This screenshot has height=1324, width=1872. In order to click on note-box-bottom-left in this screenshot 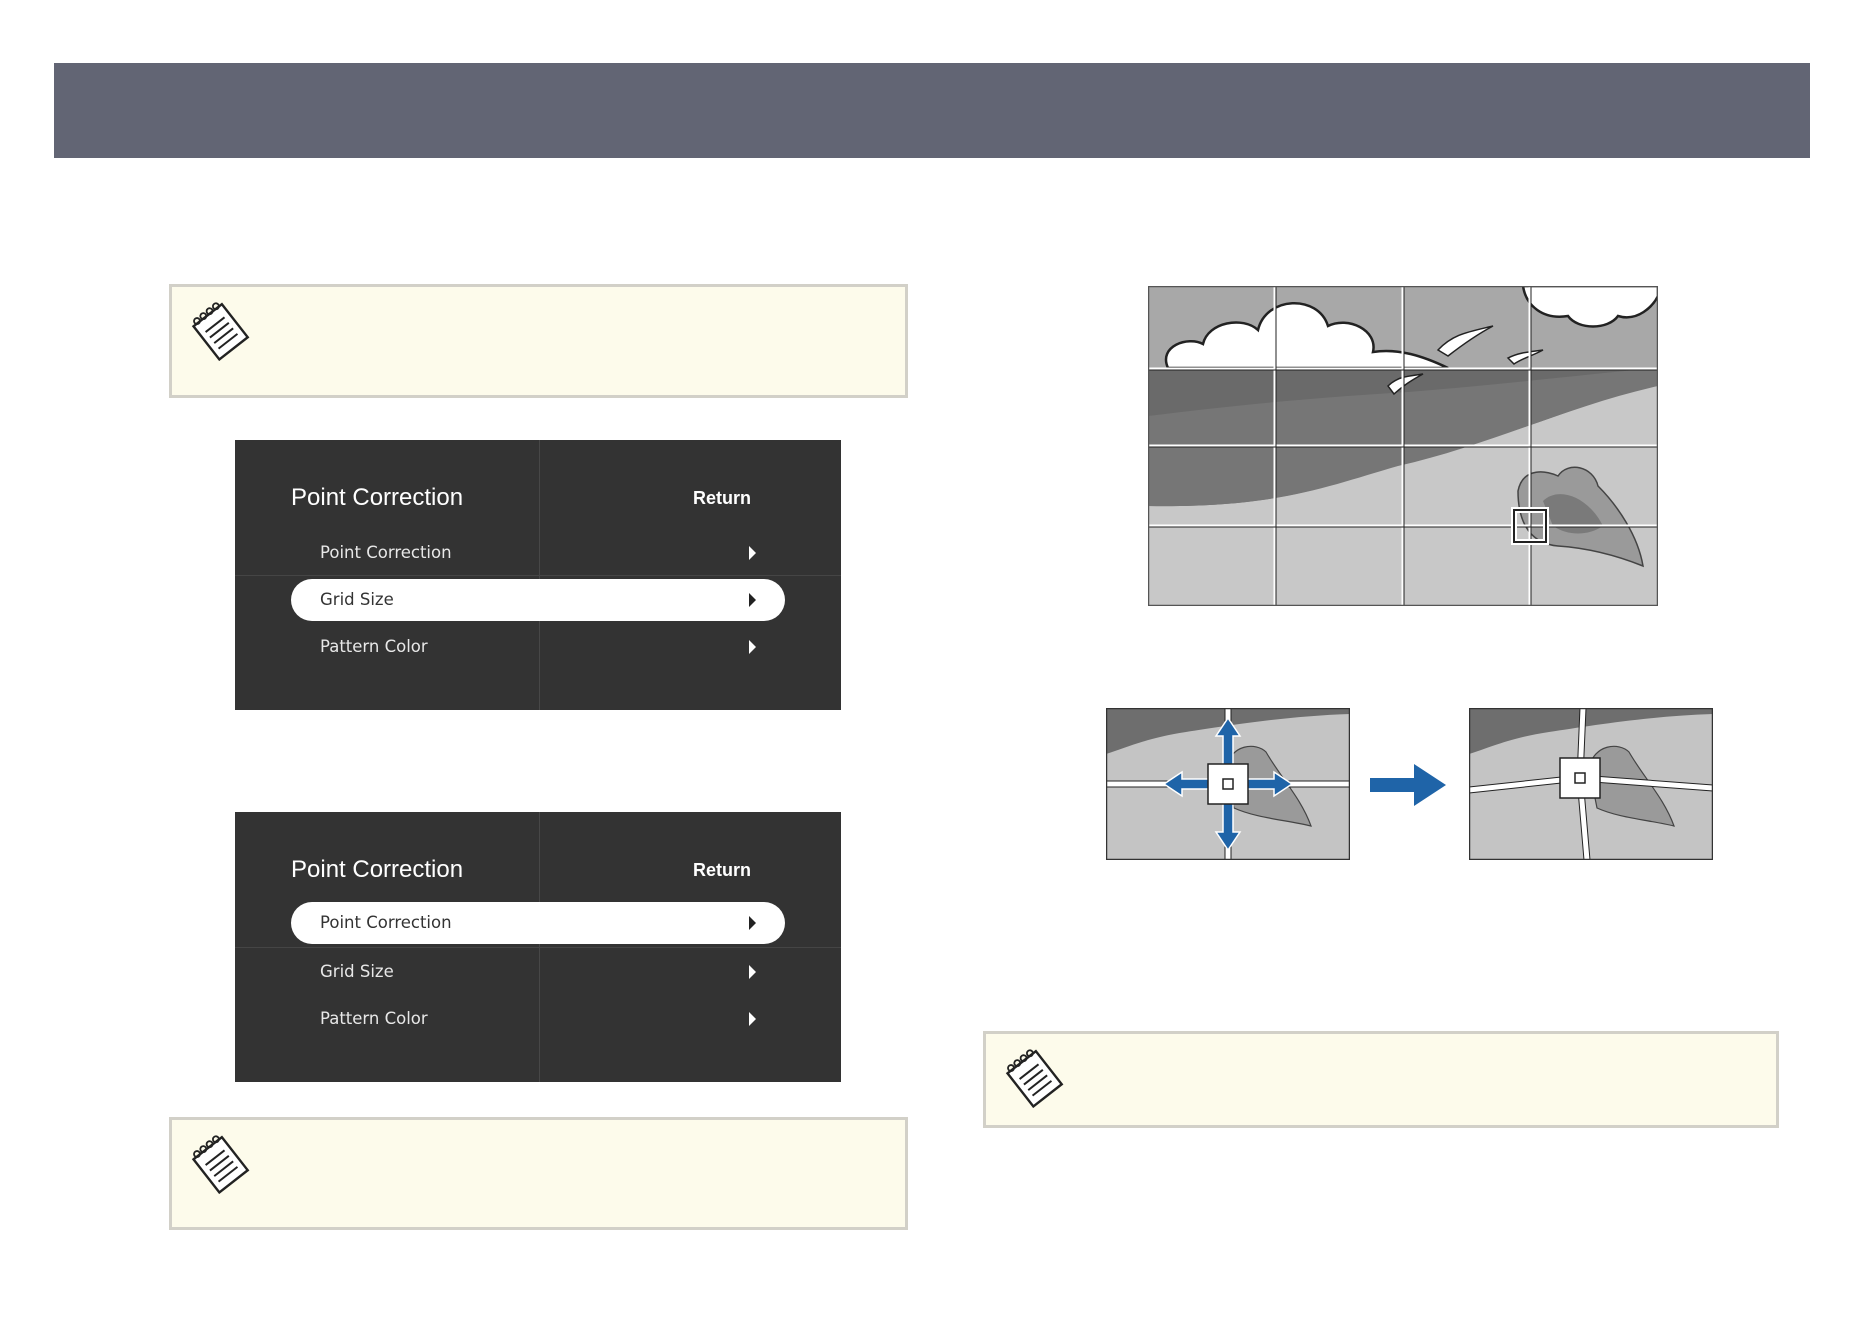, I will do `click(538, 1173)`.